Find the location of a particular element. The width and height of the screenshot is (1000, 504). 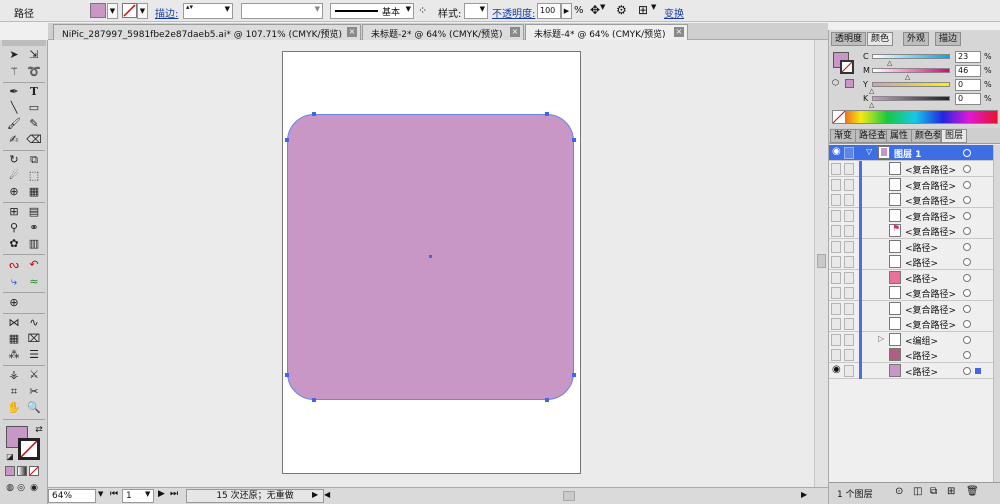

out-of-gamut-icon: ⬡ is located at coordinates (835, 82).